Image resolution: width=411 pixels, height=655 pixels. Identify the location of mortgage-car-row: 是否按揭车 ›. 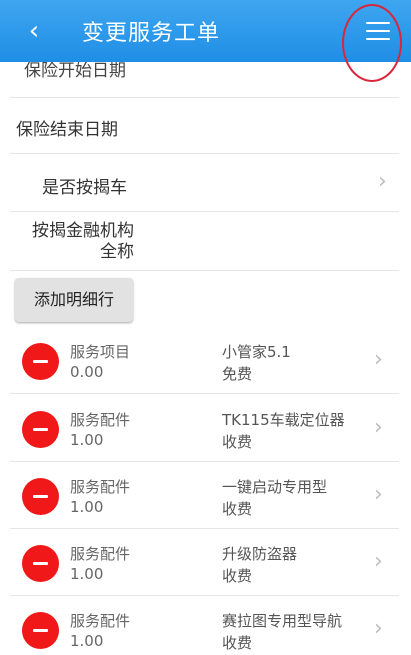
(204, 183).